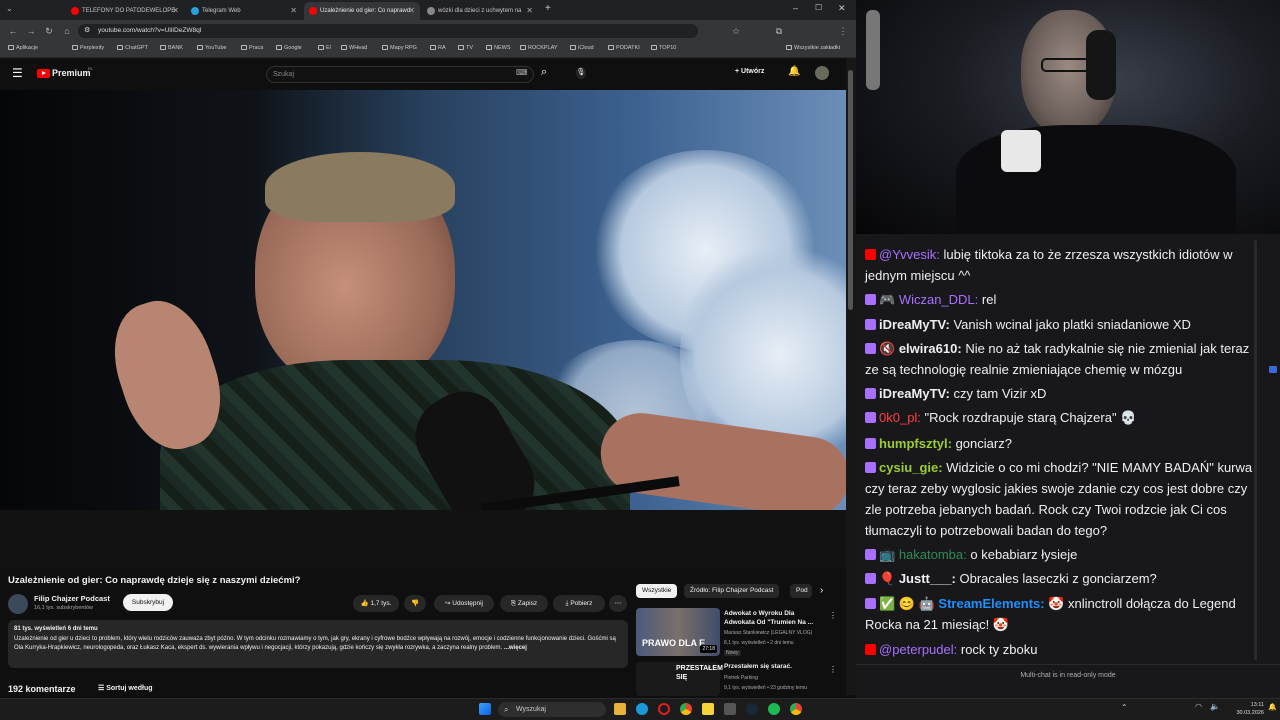 This screenshot has height=720, width=1280. I want to click on wifi-icon: ◠, so click(1198, 706).